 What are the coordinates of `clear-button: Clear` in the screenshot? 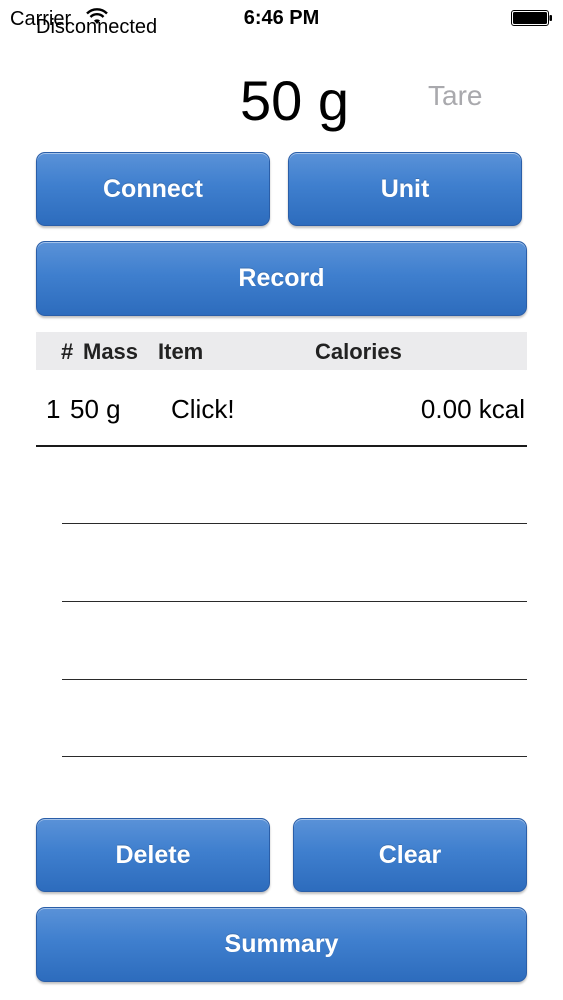 It's located at (410, 855).